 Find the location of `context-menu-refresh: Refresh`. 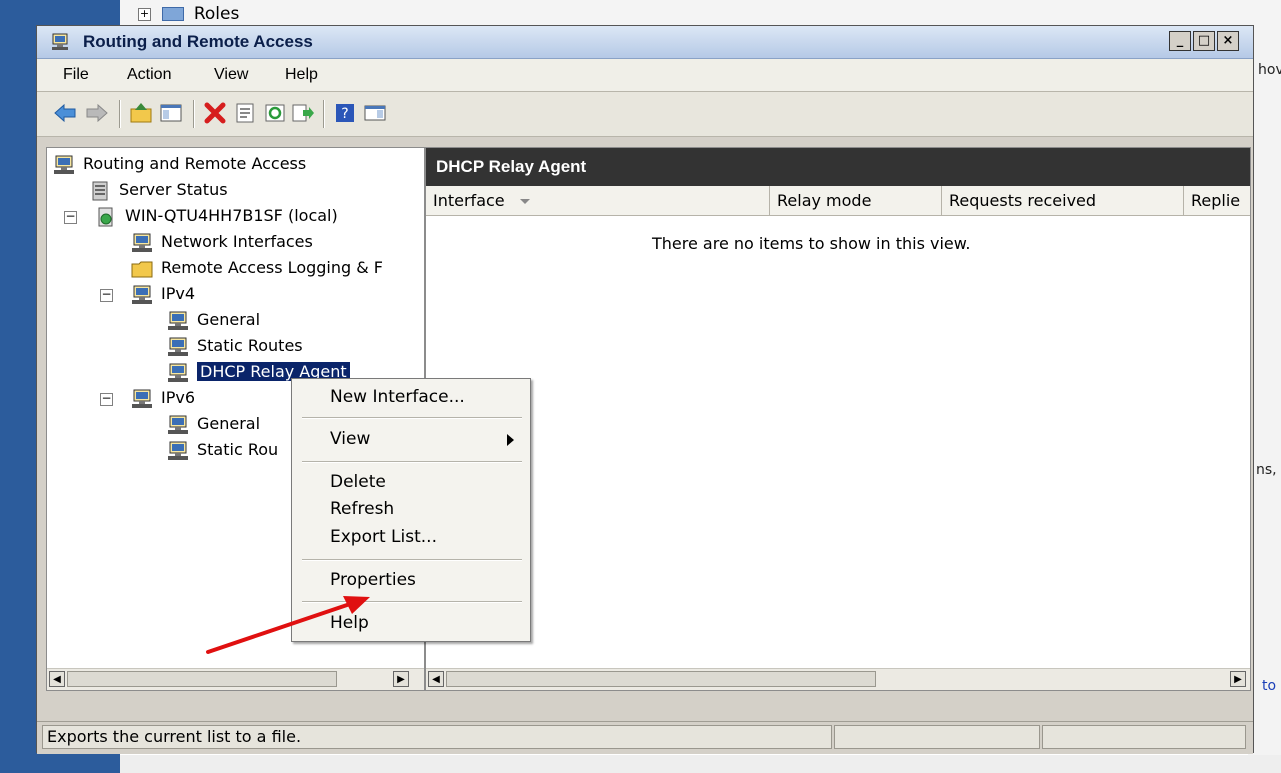

context-menu-refresh: Refresh is located at coordinates (362, 509).